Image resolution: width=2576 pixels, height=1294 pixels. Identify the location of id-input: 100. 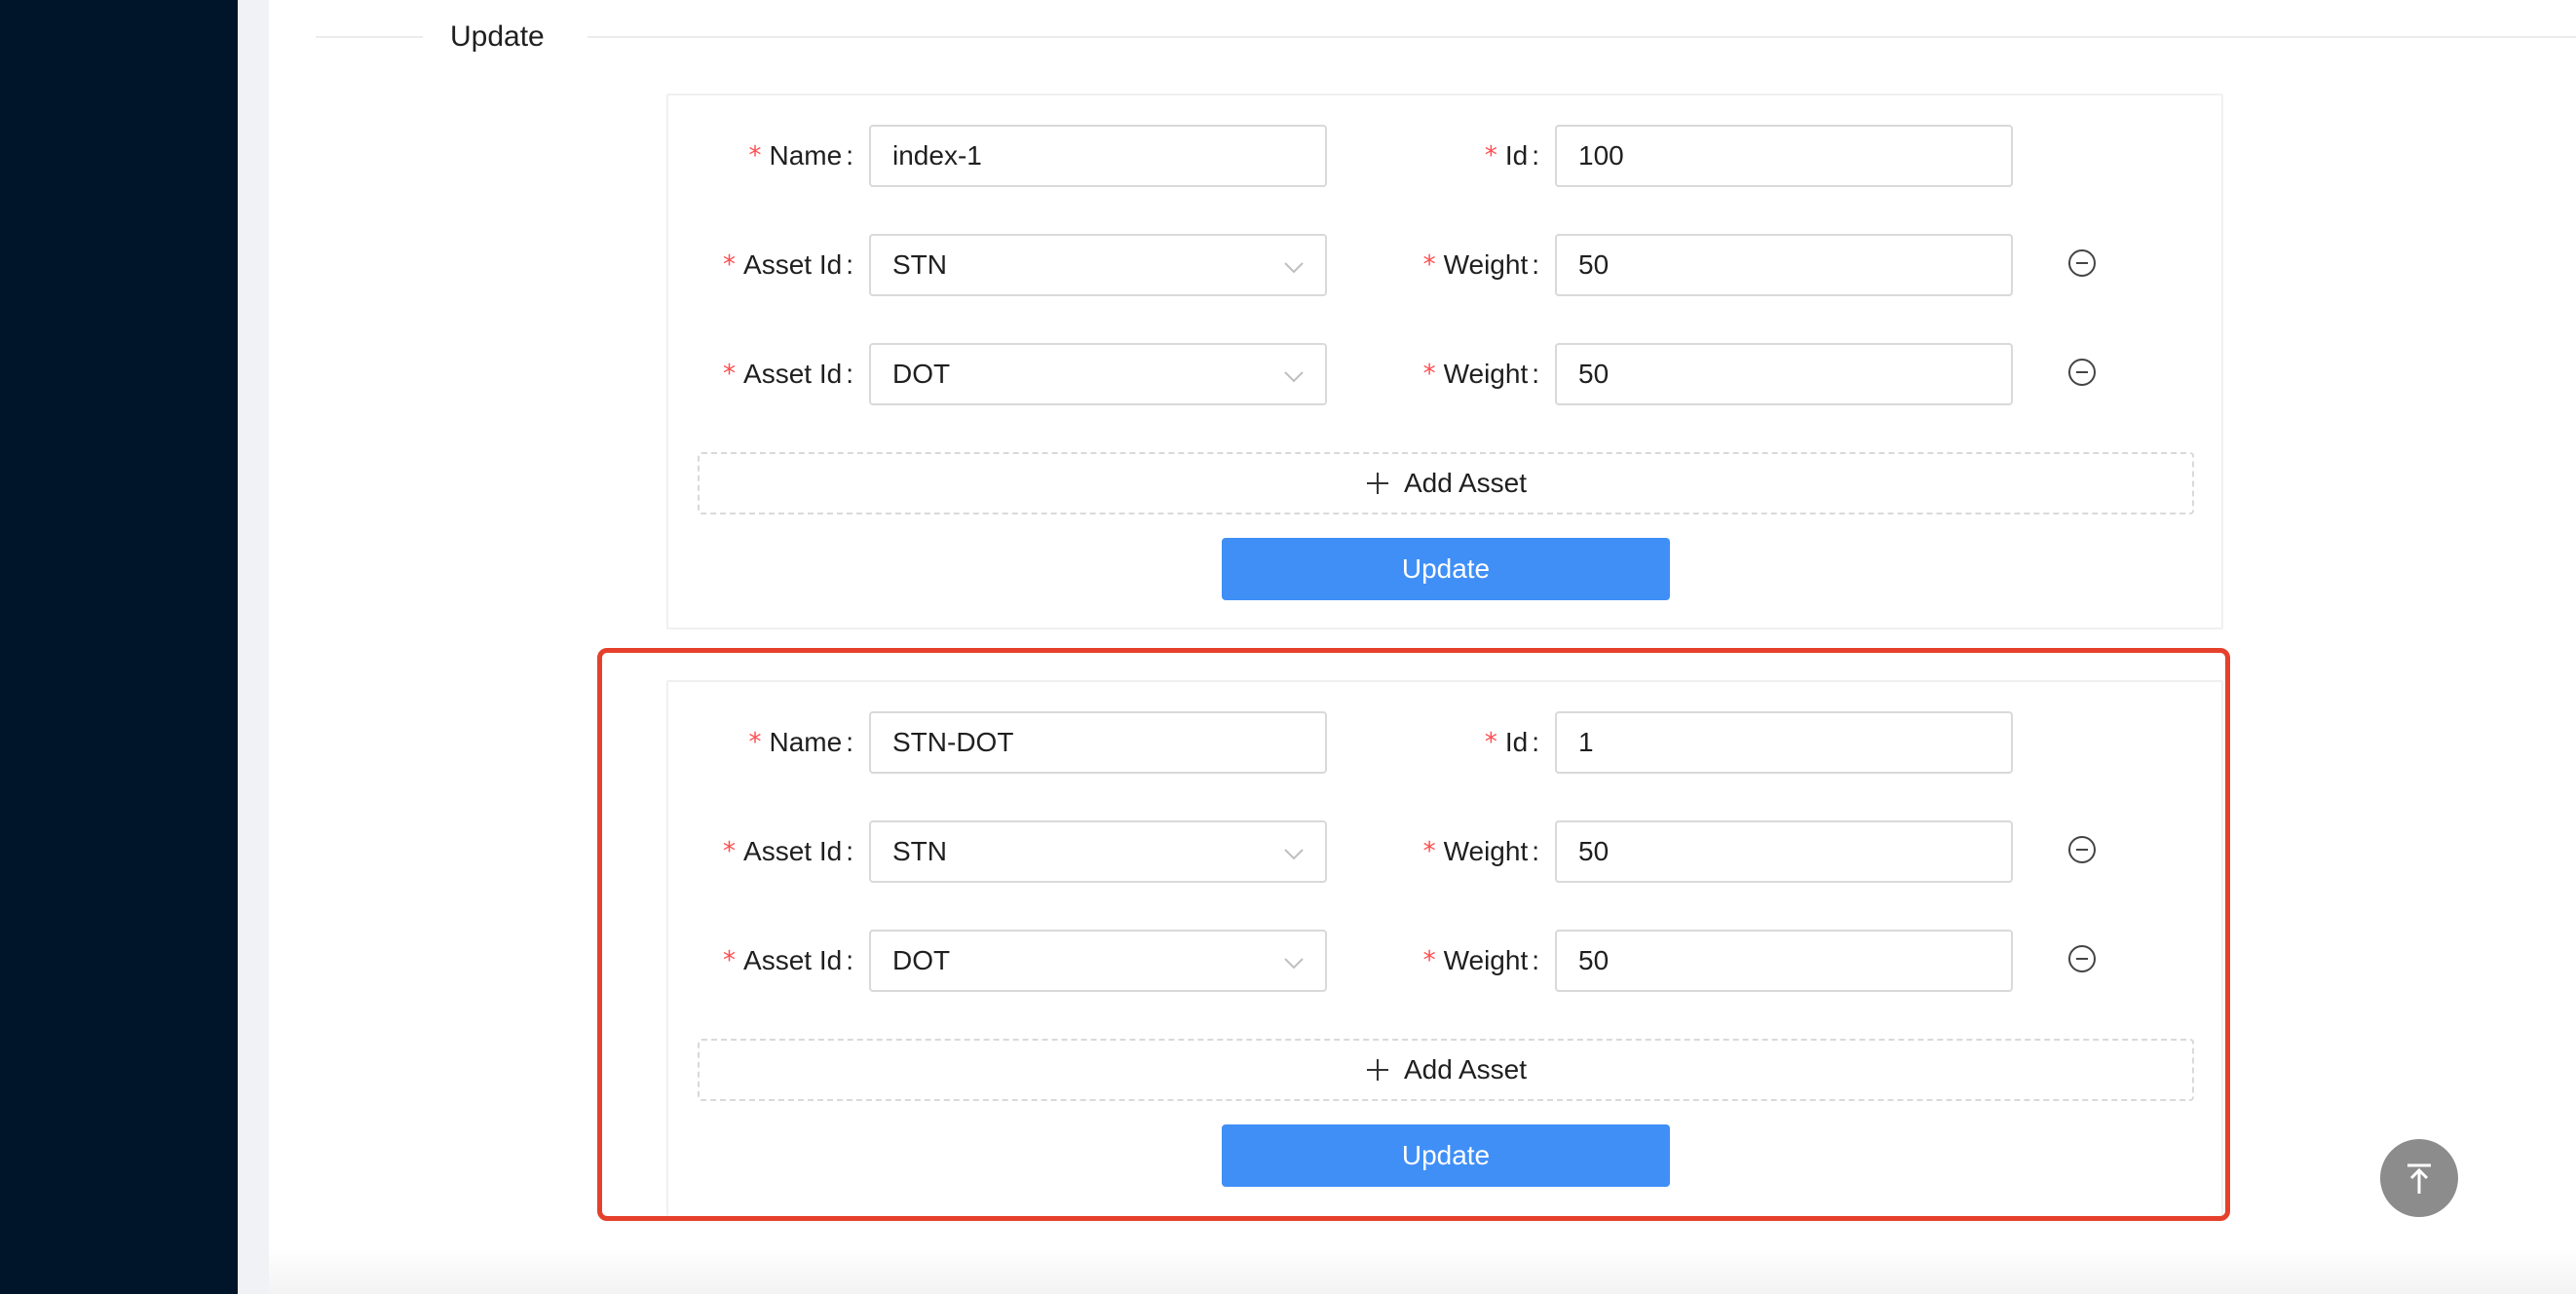
(1784, 156).